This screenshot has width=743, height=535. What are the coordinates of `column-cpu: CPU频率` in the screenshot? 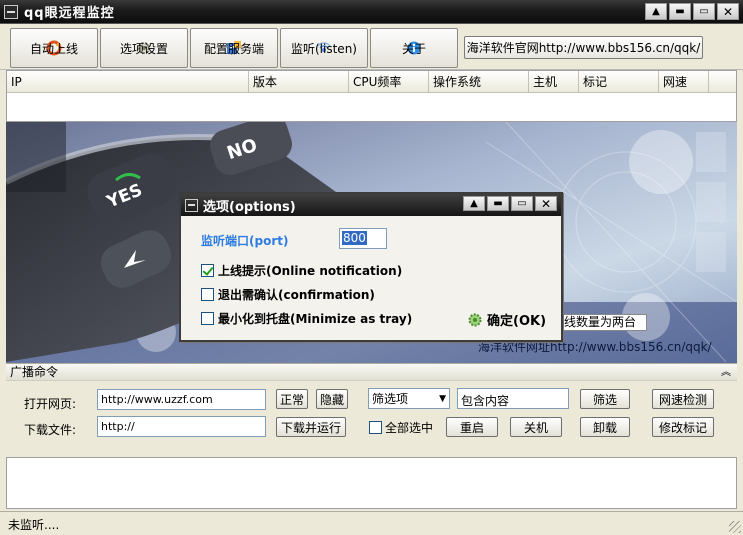 It's located at (389, 82).